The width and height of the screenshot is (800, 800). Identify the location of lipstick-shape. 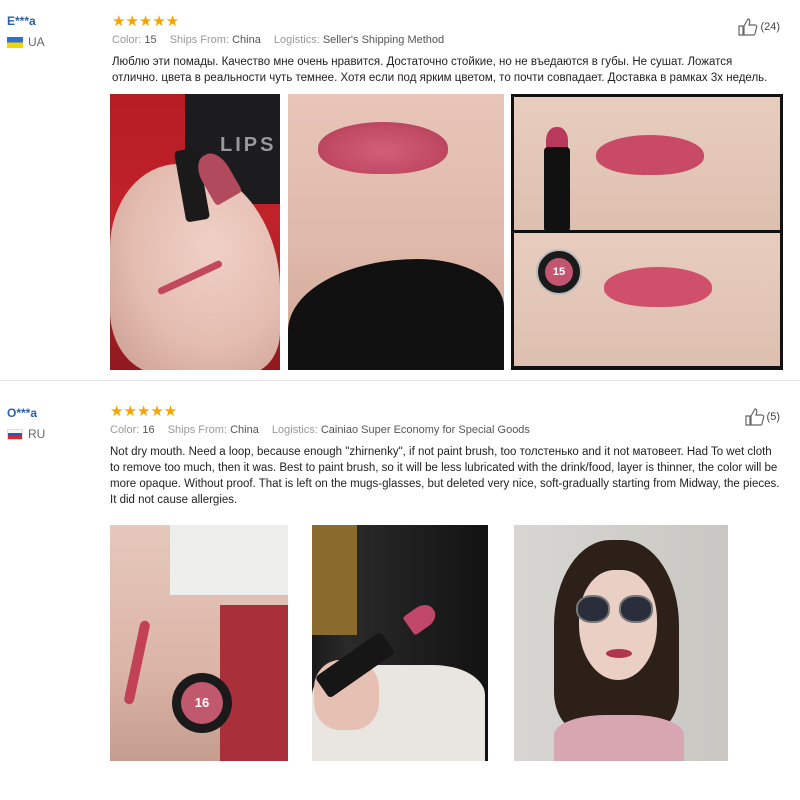
(557, 188).